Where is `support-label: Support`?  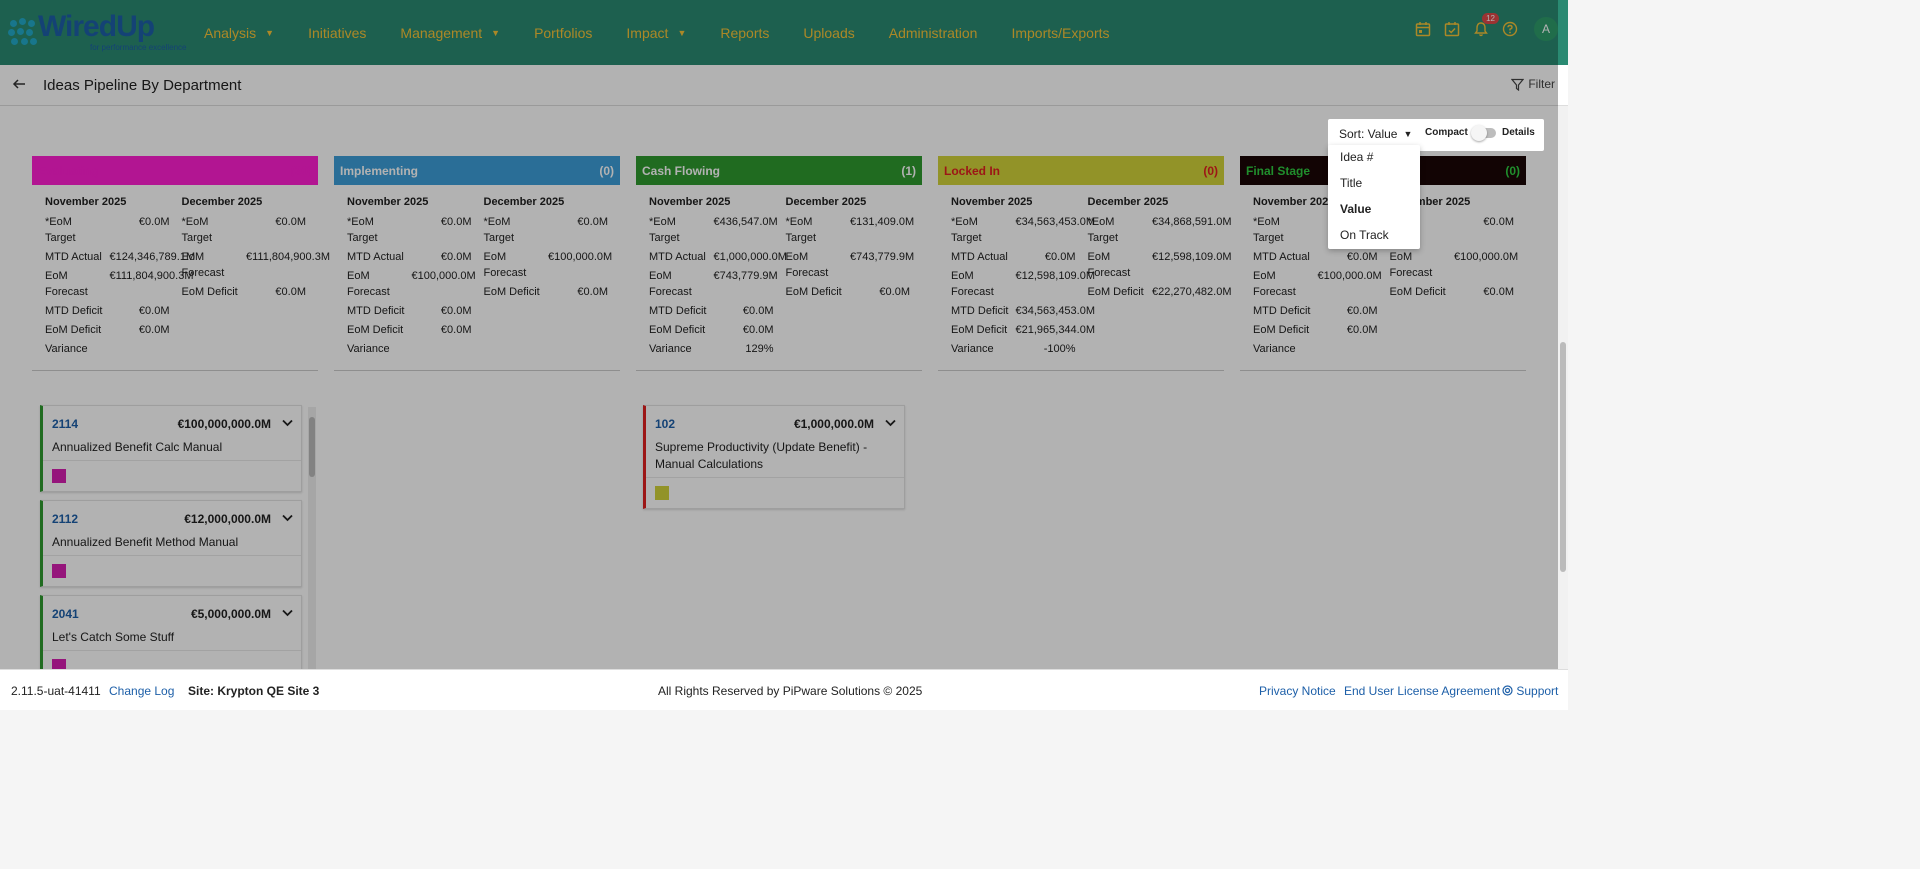 support-label: Support is located at coordinates (1537, 691).